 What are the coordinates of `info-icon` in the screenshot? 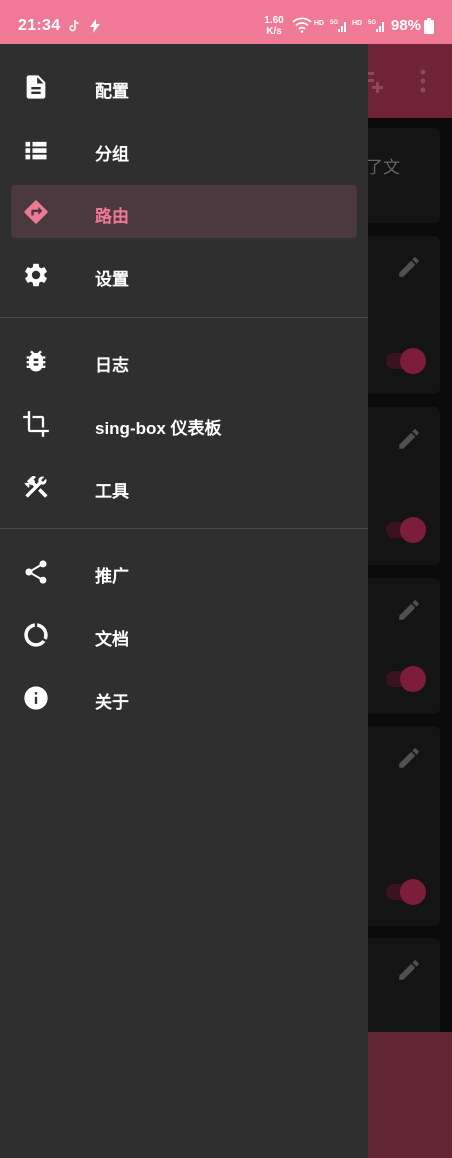 It's located at (36, 698).